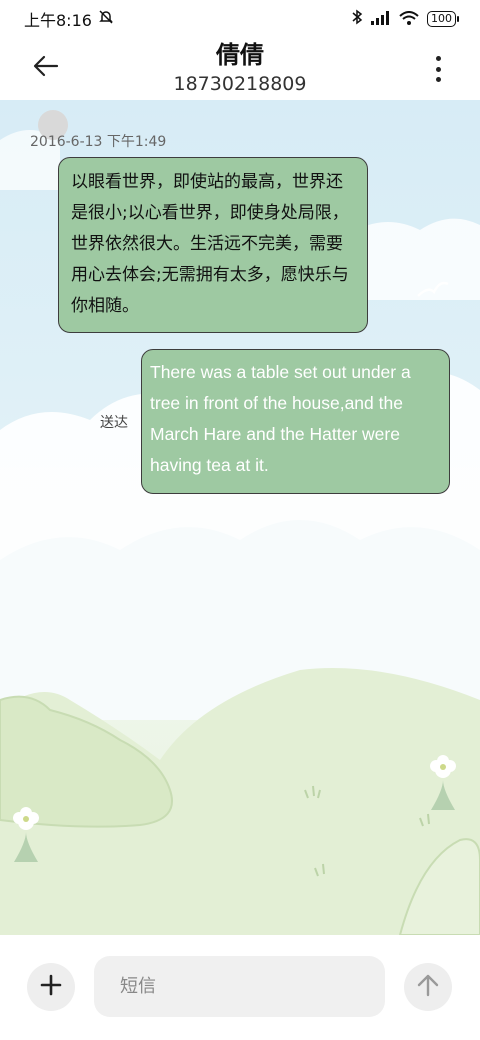 The image size is (480, 1040). Describe the element at coordinates (240, 84) in the screenshot. I see `contact-number: 18730218809` at that location.